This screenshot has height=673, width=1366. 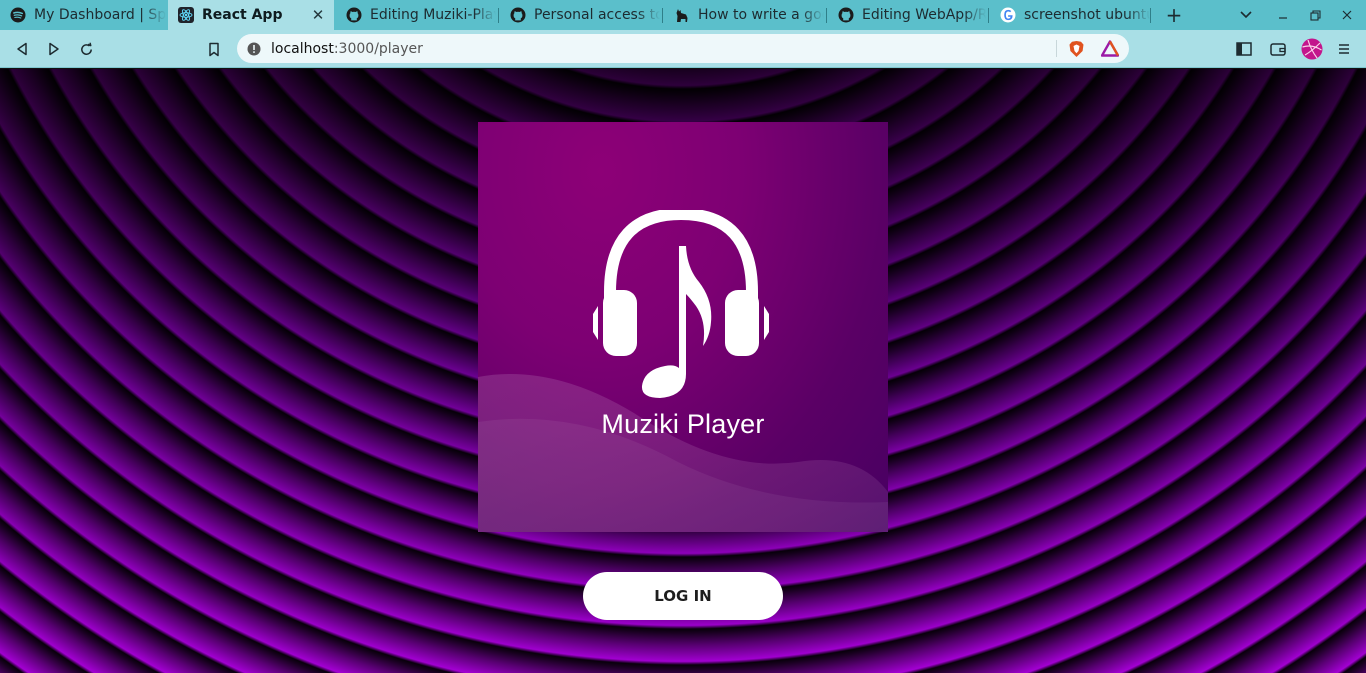 I want to click on headphones-music-note-icon, so click(x=681, y=304).